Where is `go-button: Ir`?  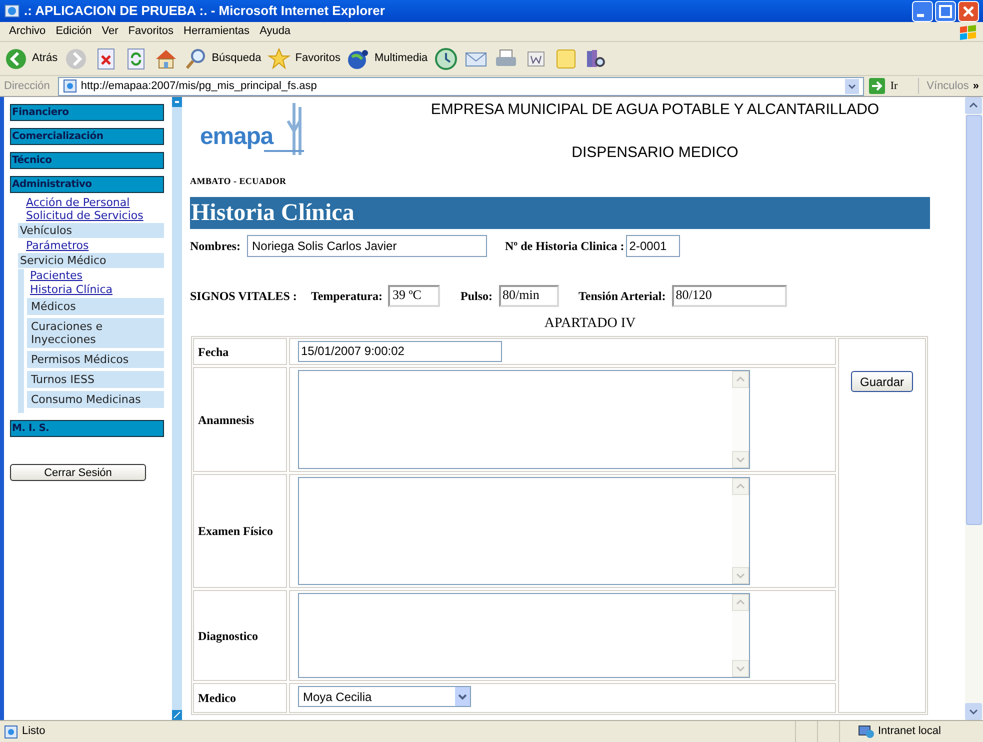
go-button: Ir is located at coordinates (894, 86).